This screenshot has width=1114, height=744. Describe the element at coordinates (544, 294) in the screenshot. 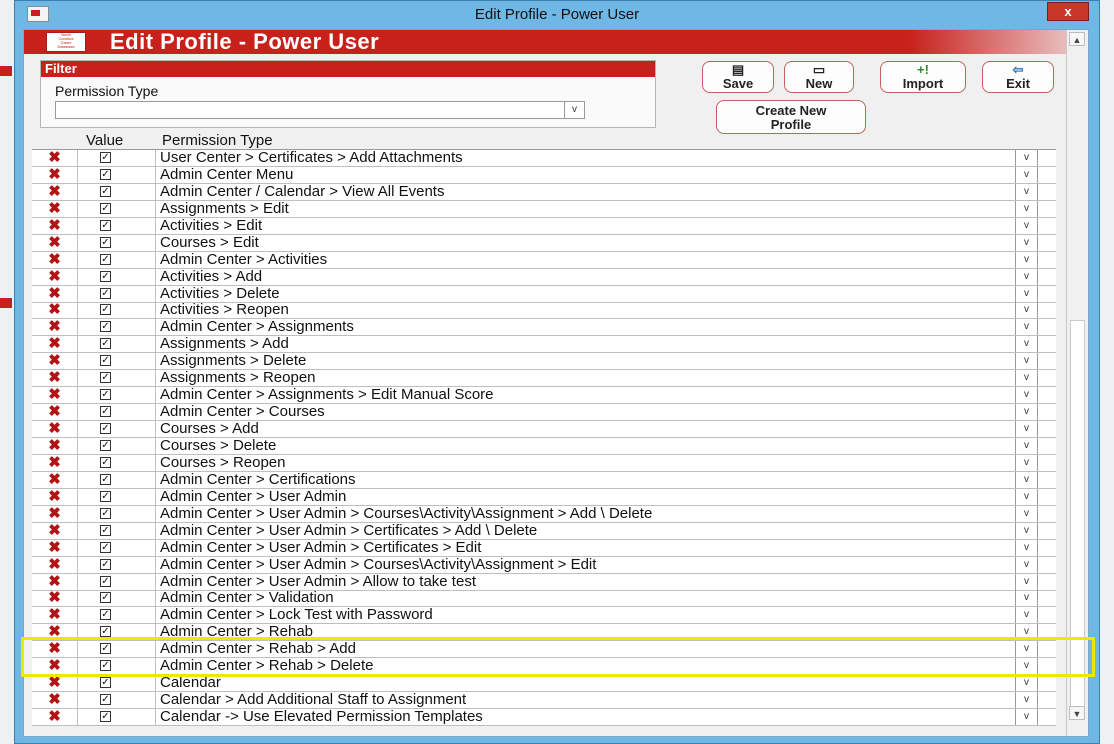

I see `table-row: ✖ ✓ Activities > Delete v` at that location.